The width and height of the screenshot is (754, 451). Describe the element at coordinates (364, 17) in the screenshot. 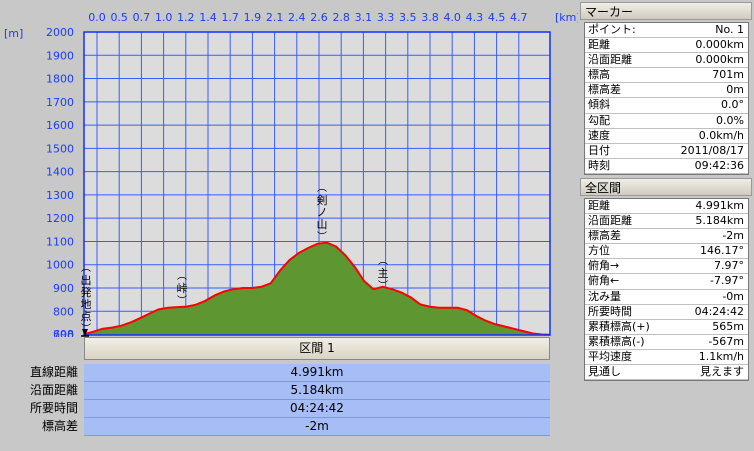

I see `x-tick-label: 3.1` at that location.